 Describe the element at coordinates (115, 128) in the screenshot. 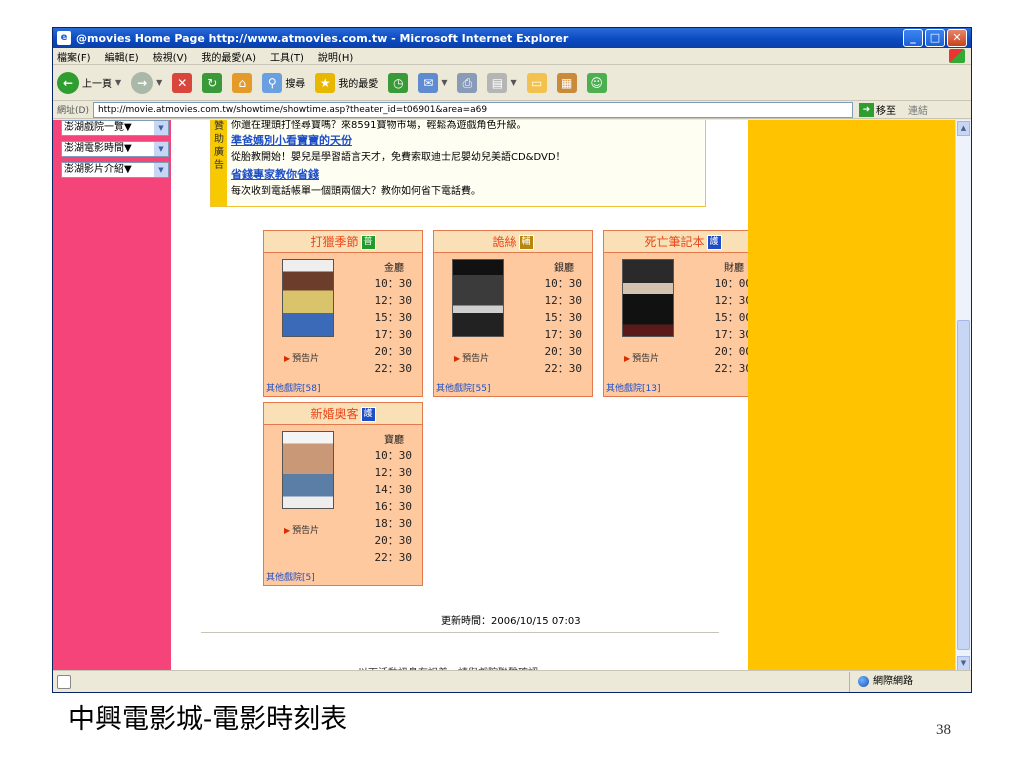

I see `nav-select-theaters: 澎湖戲院一覽▼ ▼` at that location.